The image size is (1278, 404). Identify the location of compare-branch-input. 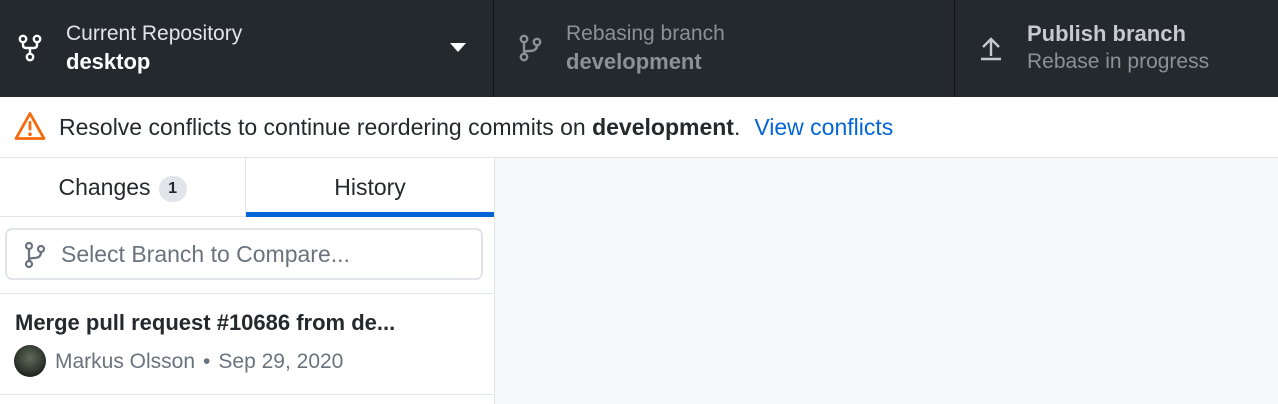
(261, 254).